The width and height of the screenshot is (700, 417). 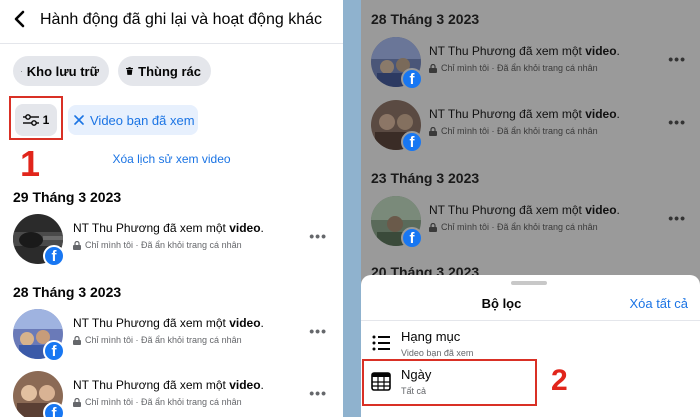 I want to click on page-title: Hành động đã ghi lại và hoạt động khác, so click(x=181, y=19).